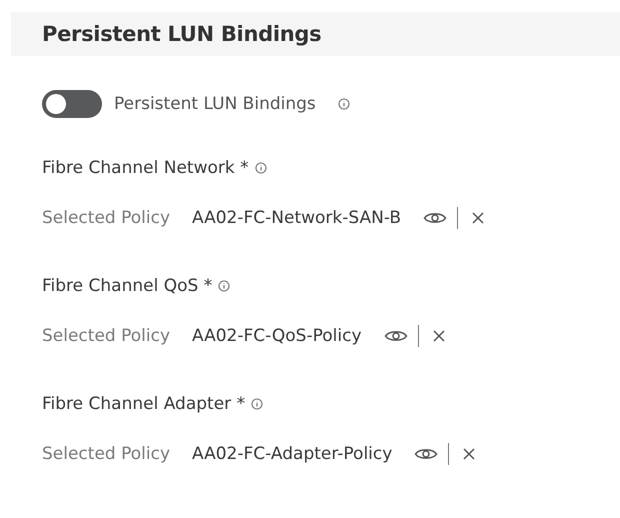 The width and height of the screenshot is (620, 518). I want to click on policy-name: AA02-FC-QoS-Policy, so click(277, 336).